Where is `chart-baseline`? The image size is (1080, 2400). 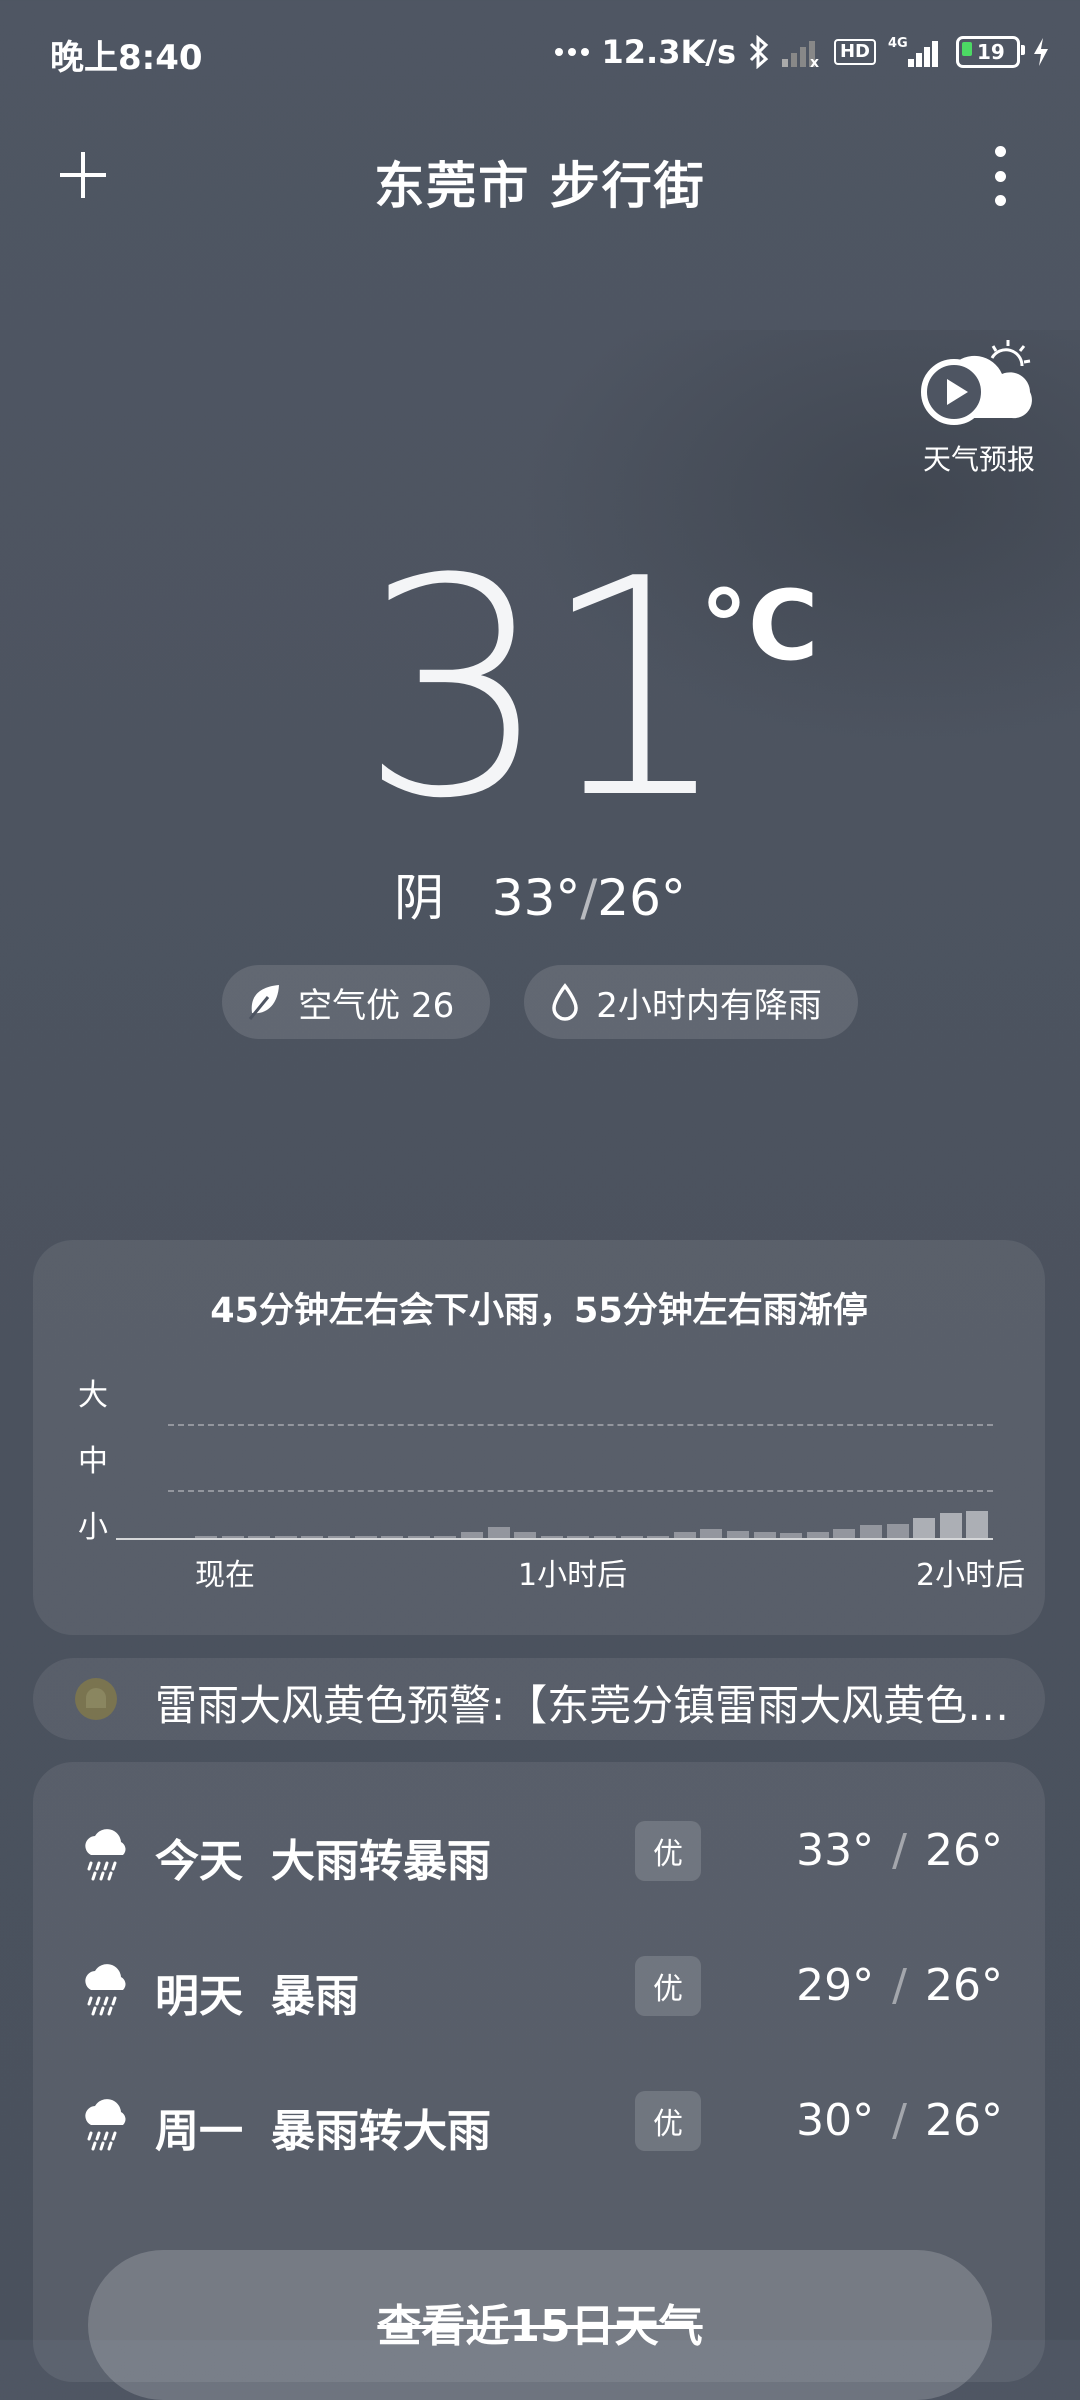 chart-baseline is located at coordinates (554, 1539).